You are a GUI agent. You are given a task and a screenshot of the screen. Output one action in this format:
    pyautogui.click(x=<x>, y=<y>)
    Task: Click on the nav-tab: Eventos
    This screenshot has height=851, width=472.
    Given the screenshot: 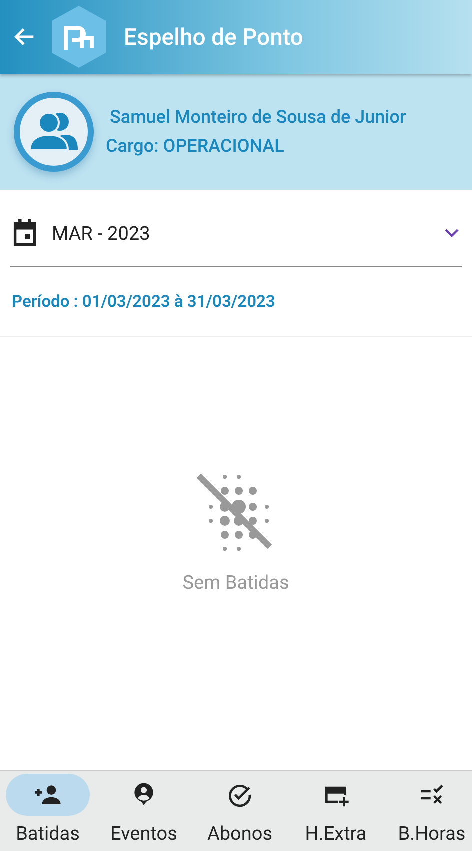 What is the action you would take?
    pyautogui.click(x=144, y=811)
    